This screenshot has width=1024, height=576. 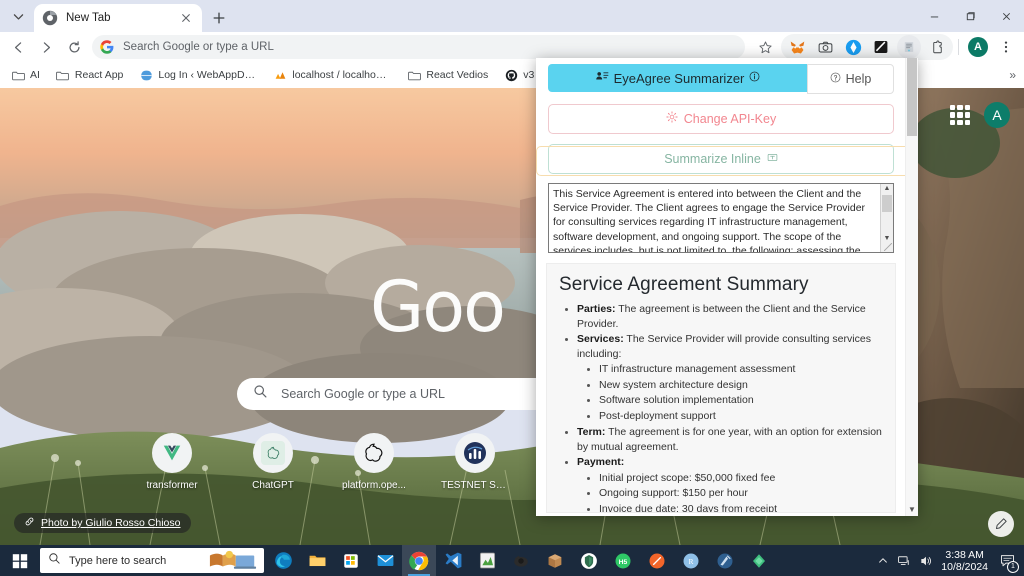 What do you see at coordinates (912, 97) in the screenshot?
I see `popup-scrollbar-thumb` at bounding box center [912, 97].